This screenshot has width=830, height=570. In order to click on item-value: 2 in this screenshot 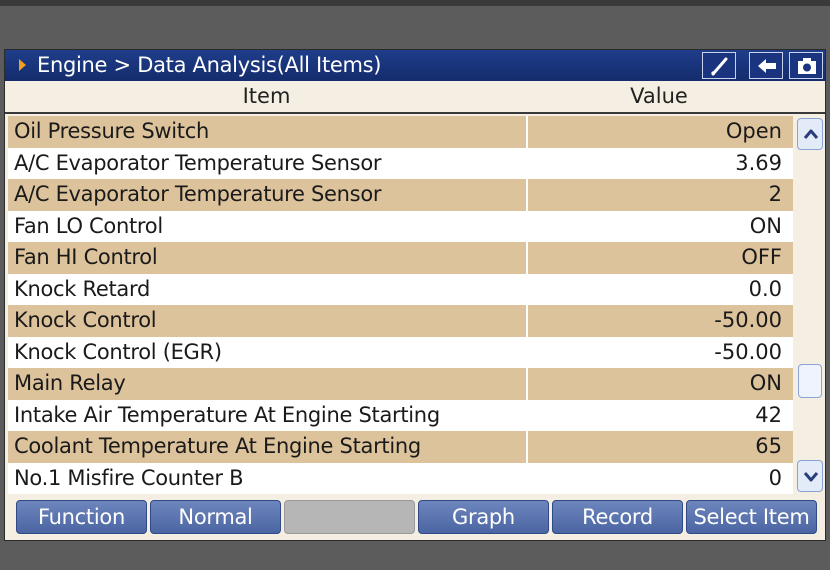, I will do `click(775, 194)`.